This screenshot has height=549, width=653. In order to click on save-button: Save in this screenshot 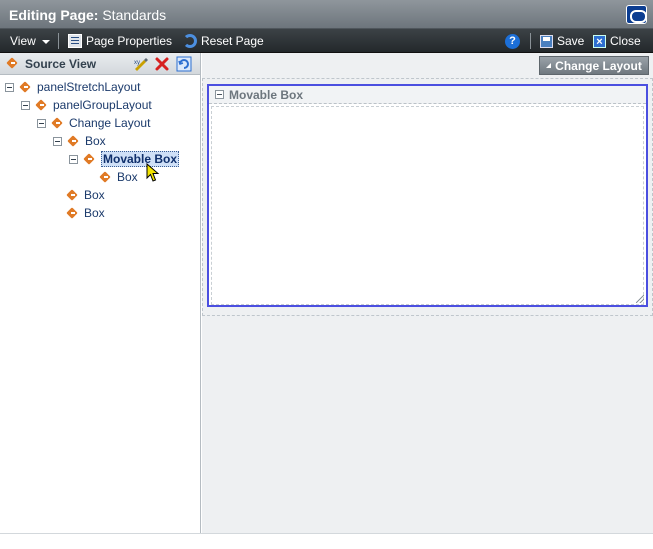, I will do `click(562, 41)`.